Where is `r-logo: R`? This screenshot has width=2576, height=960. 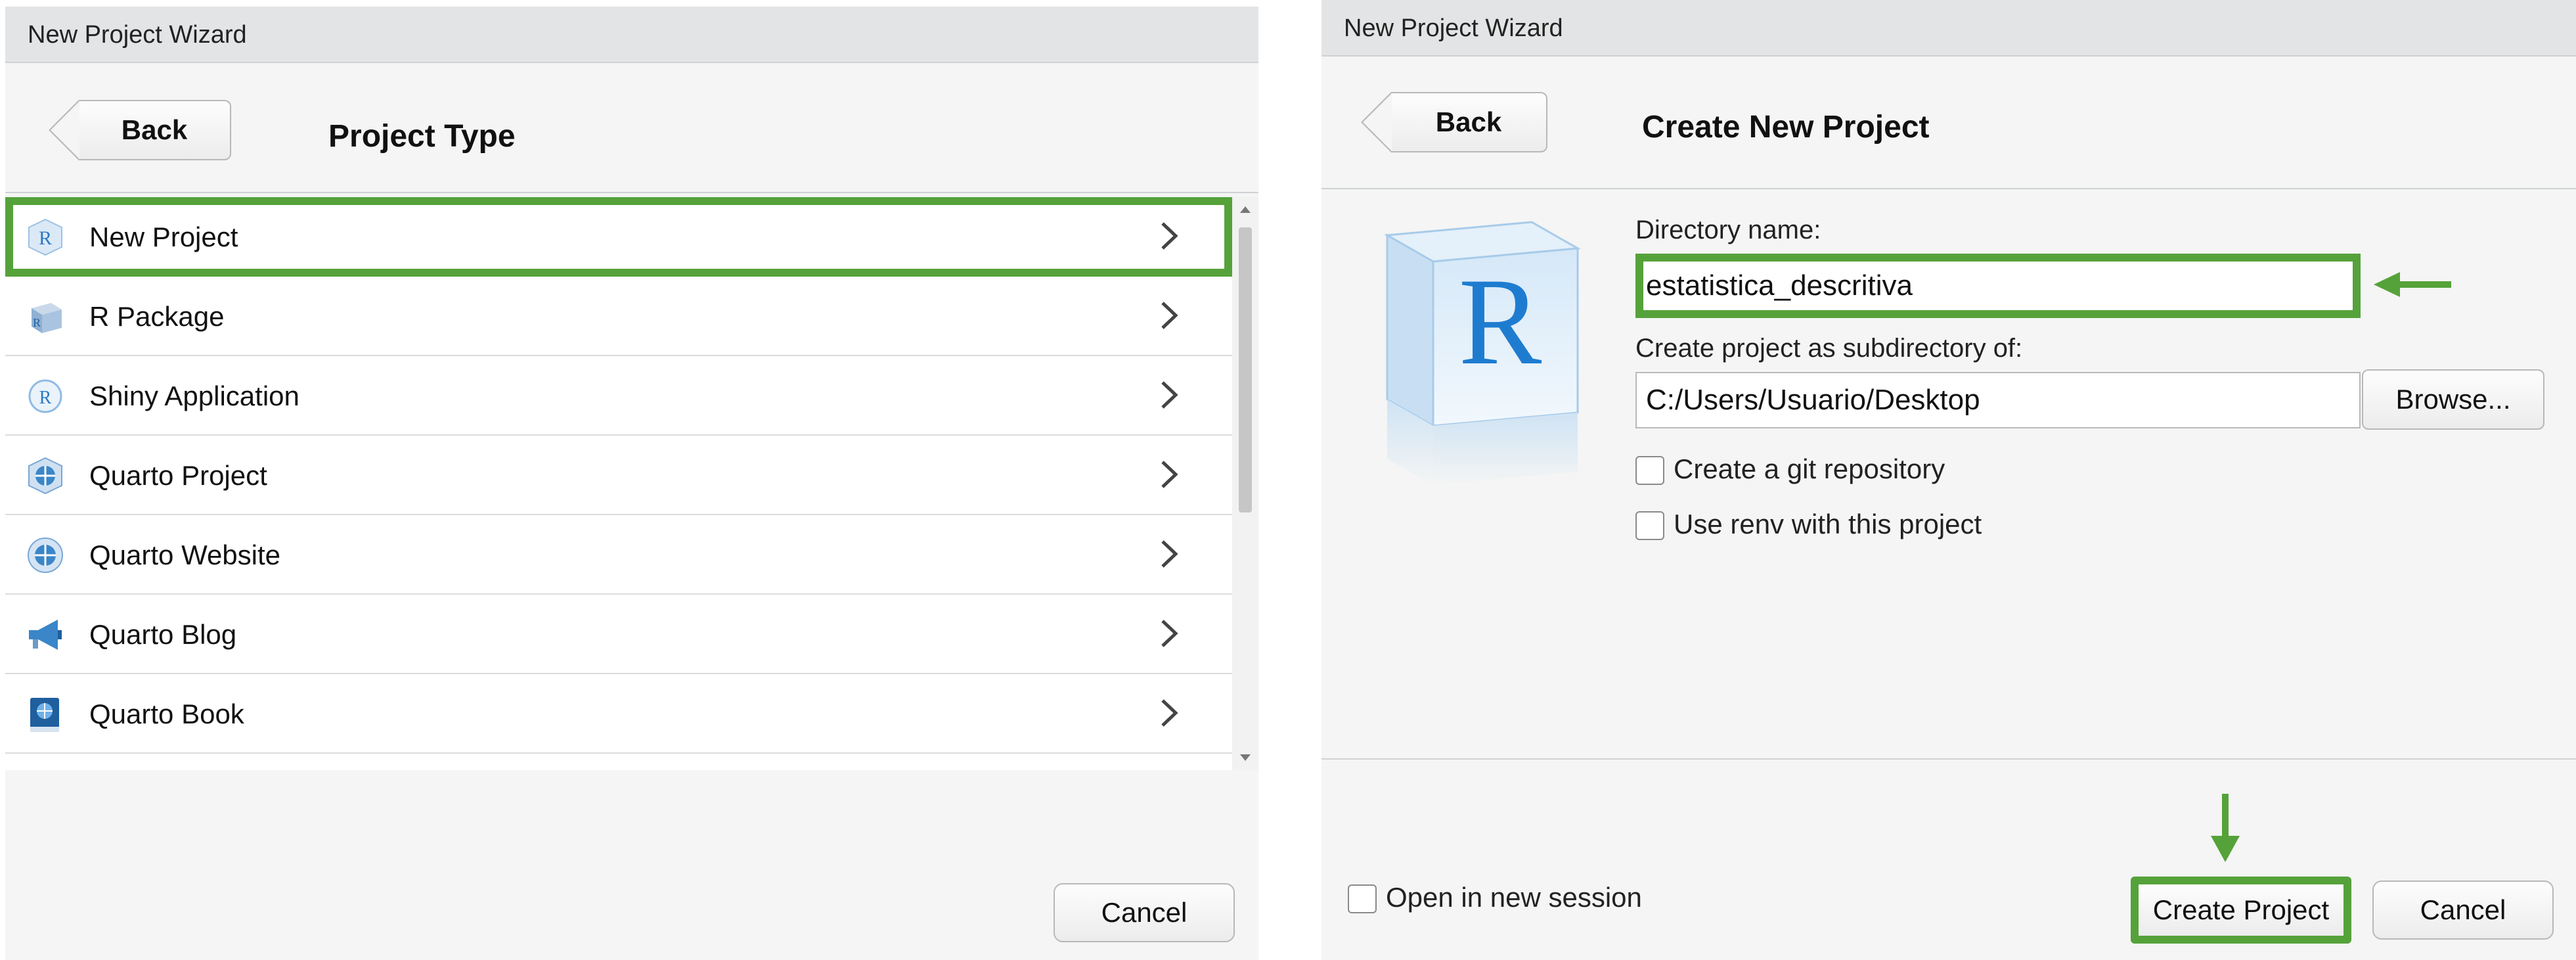 r-logo: R is located at coordinates (1482, 353).